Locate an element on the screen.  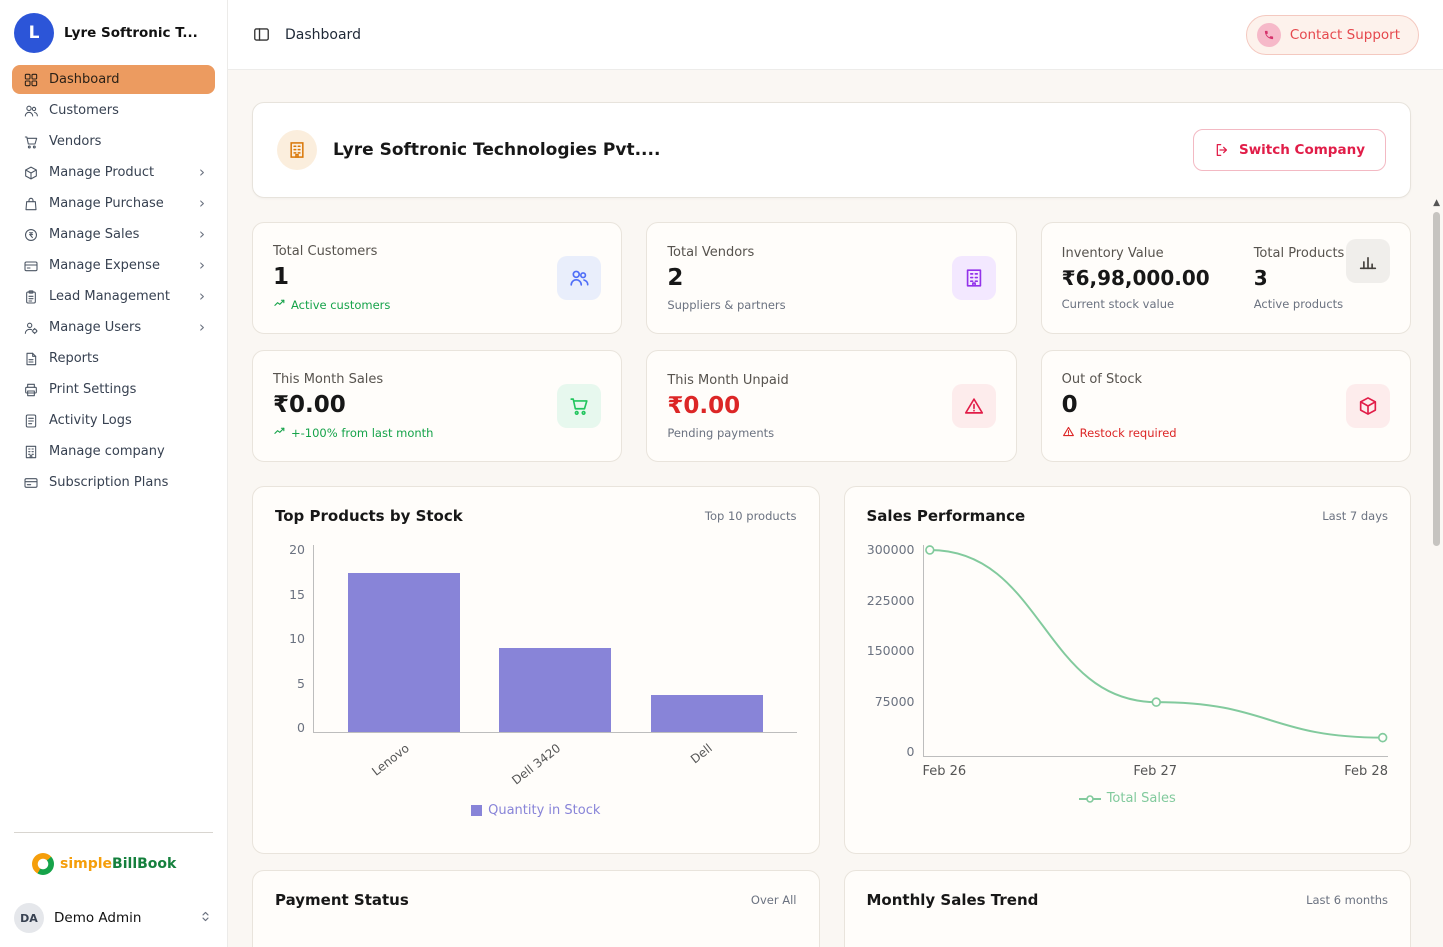
scroll-up-arrow: ▲ is located at coordinates (1436, 203).